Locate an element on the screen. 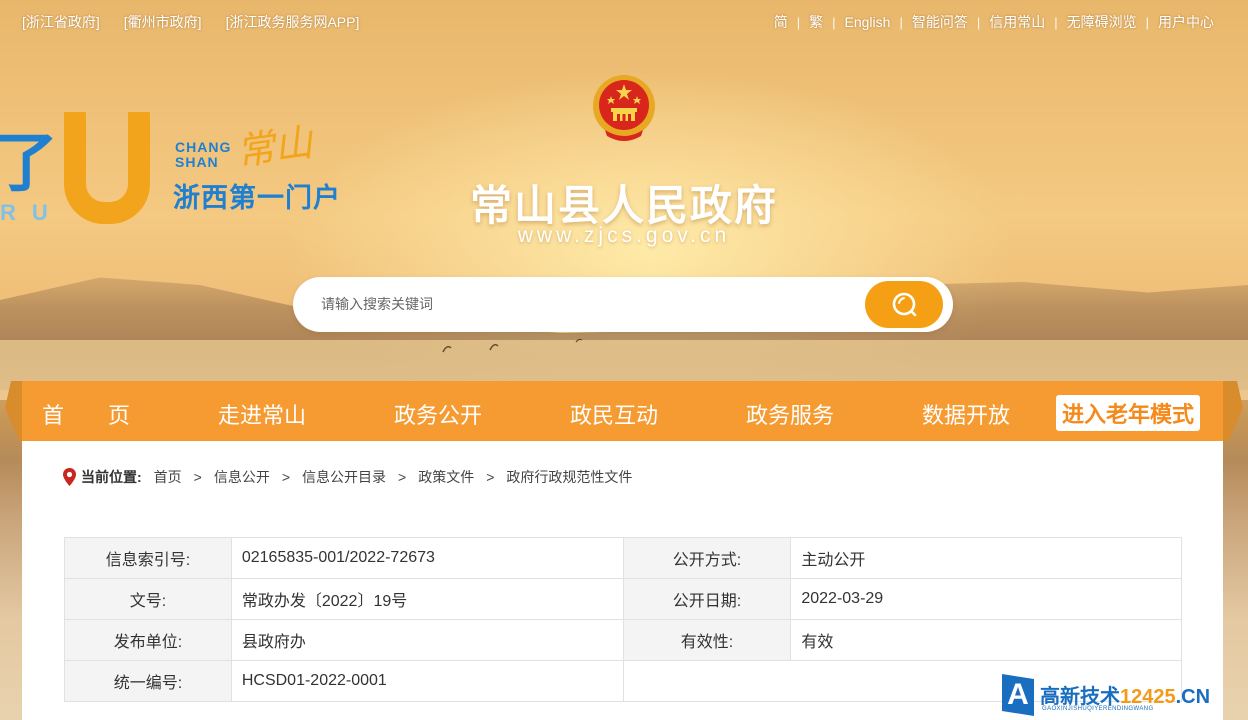  logo-shan: SHAN is located at coordinates (197, 162).